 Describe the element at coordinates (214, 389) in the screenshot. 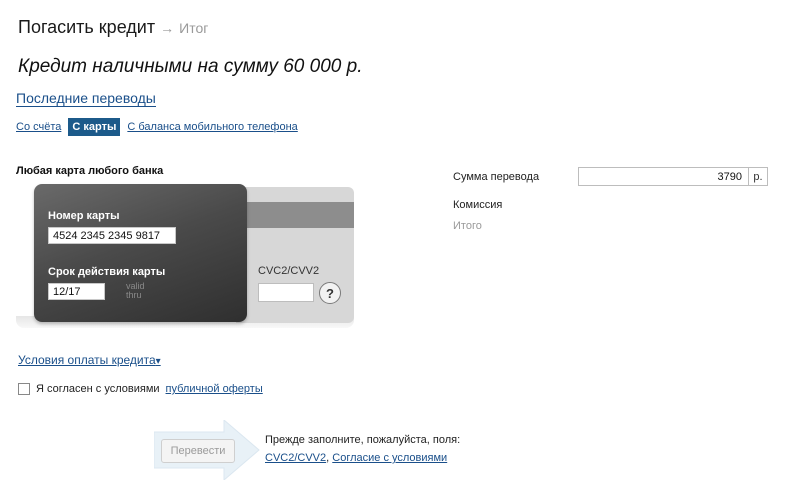

I see `public-offer-link: публичной оферты` at that location.